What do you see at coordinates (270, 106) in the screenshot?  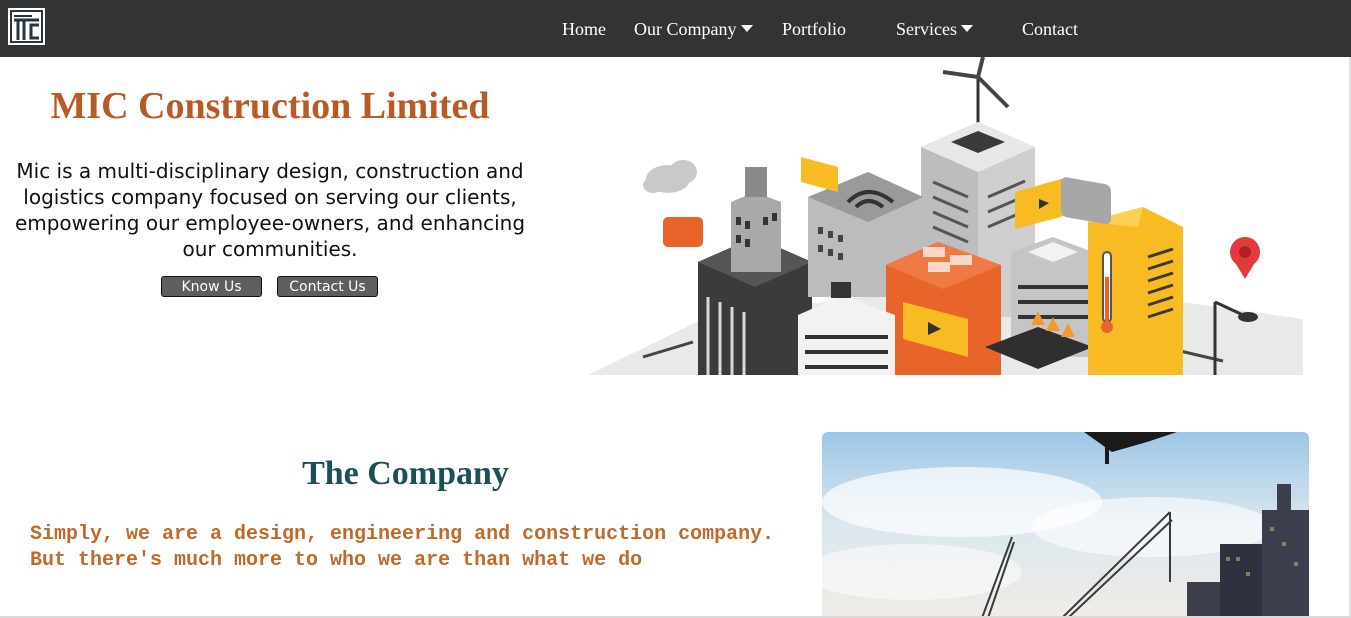 I see `hero-title: MIC Construction Limited` at bounding box center [270, 106].